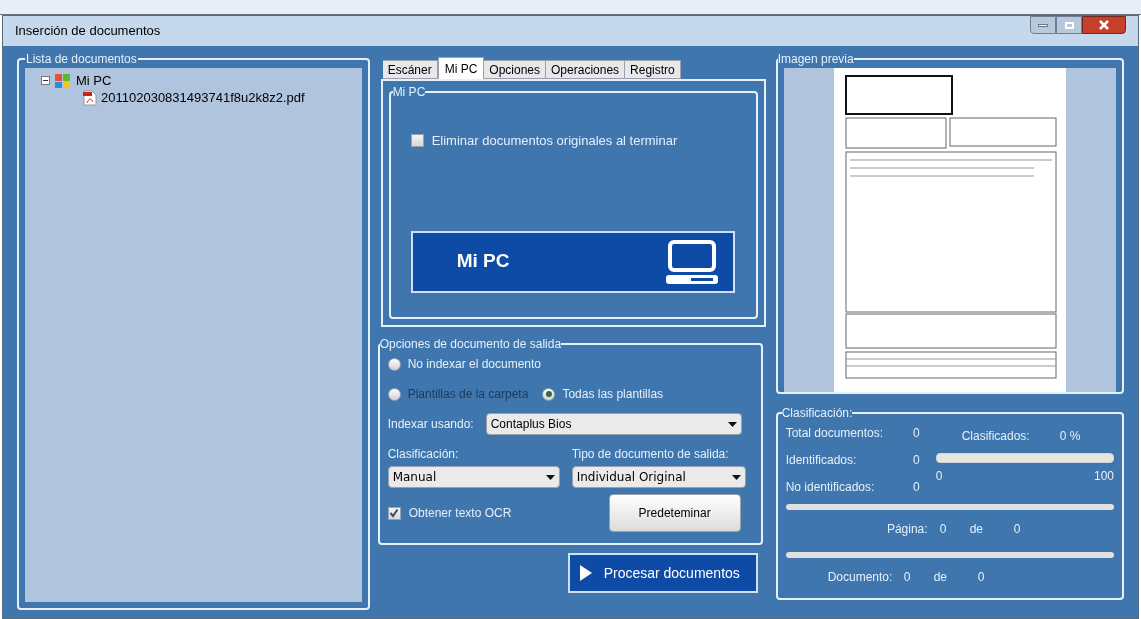  I want to click on field-label: Tipo de documento de salida:, so click(650, 454).